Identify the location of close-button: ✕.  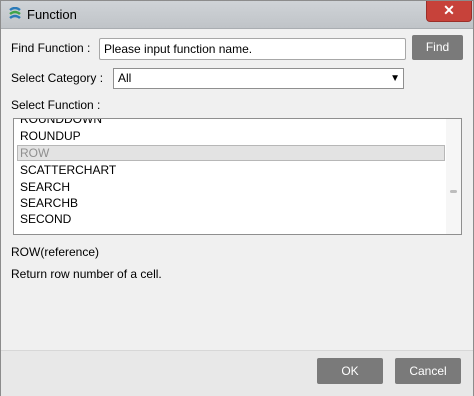
(449, 11).